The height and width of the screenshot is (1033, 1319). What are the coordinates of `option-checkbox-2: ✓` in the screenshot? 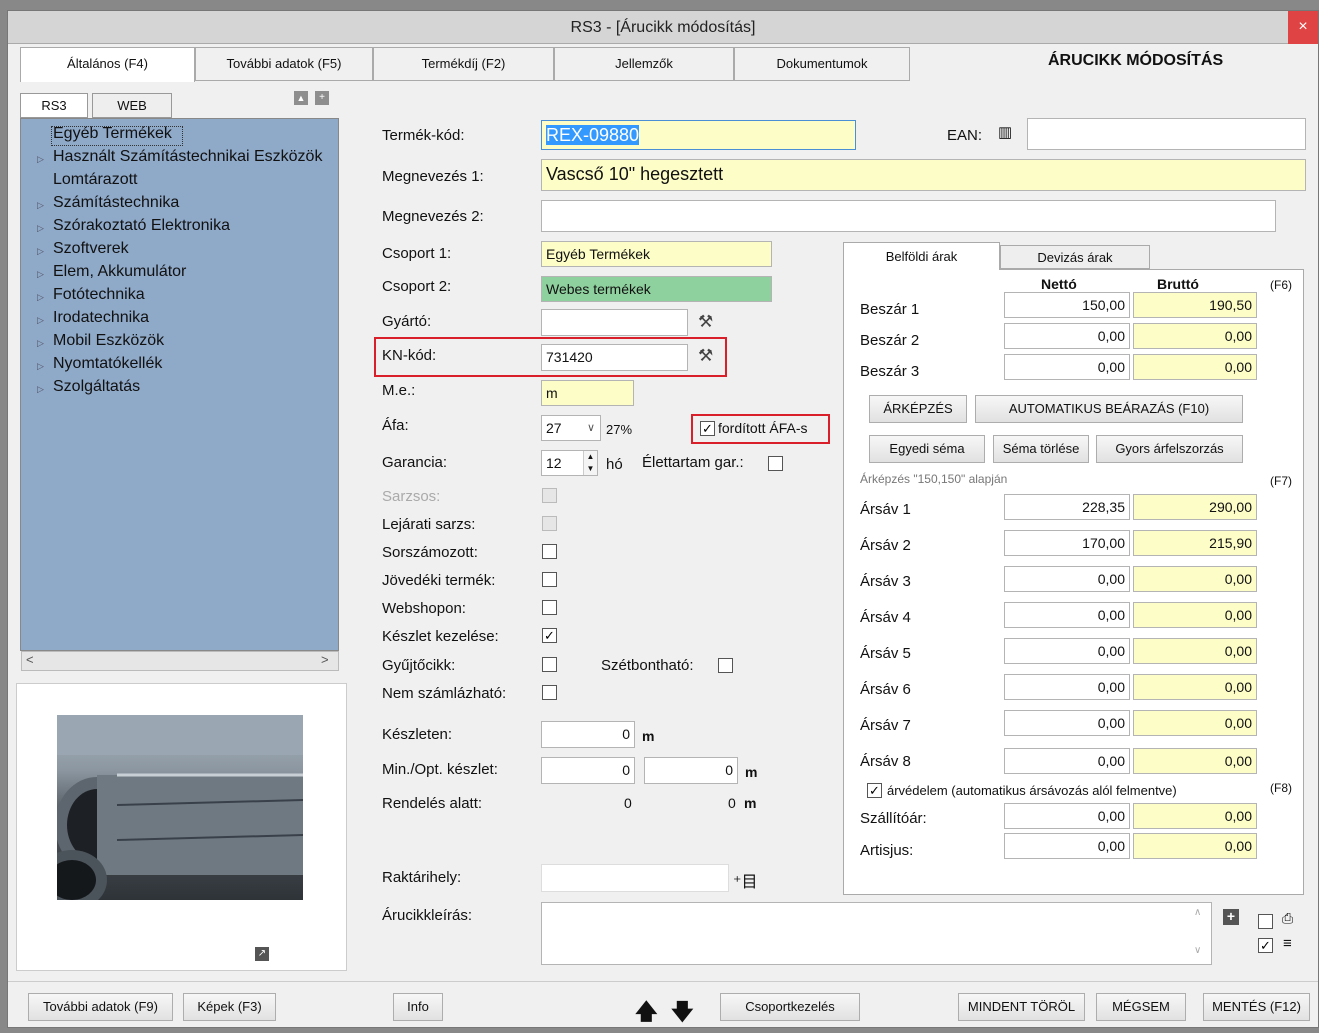 It's located at (1265, 945).